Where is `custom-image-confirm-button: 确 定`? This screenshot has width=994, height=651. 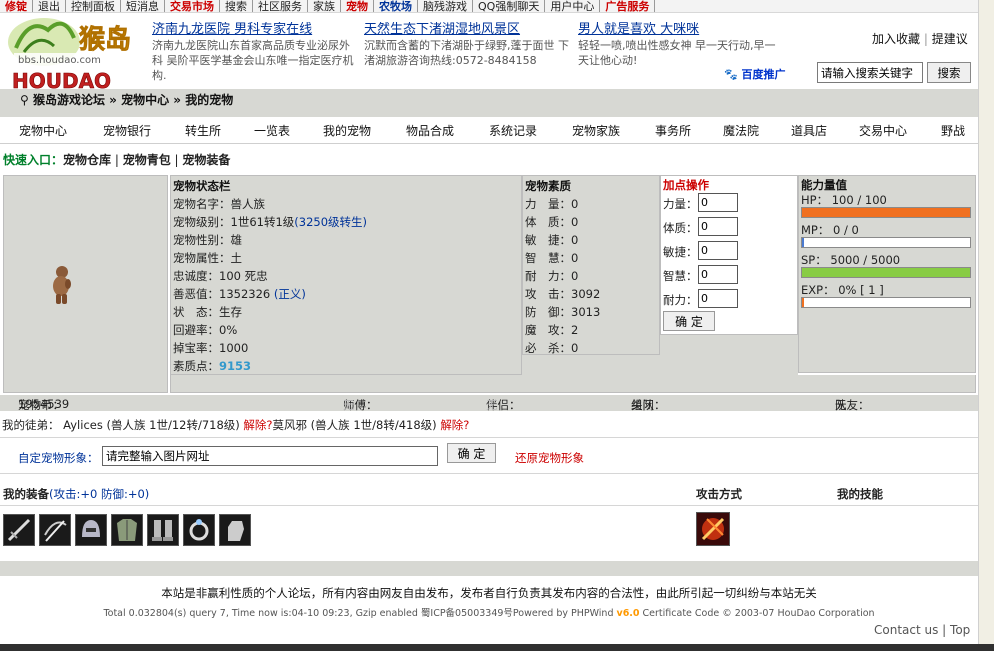 custom-image-confirm-button: 确 定 is located at coordinates (471, 453).